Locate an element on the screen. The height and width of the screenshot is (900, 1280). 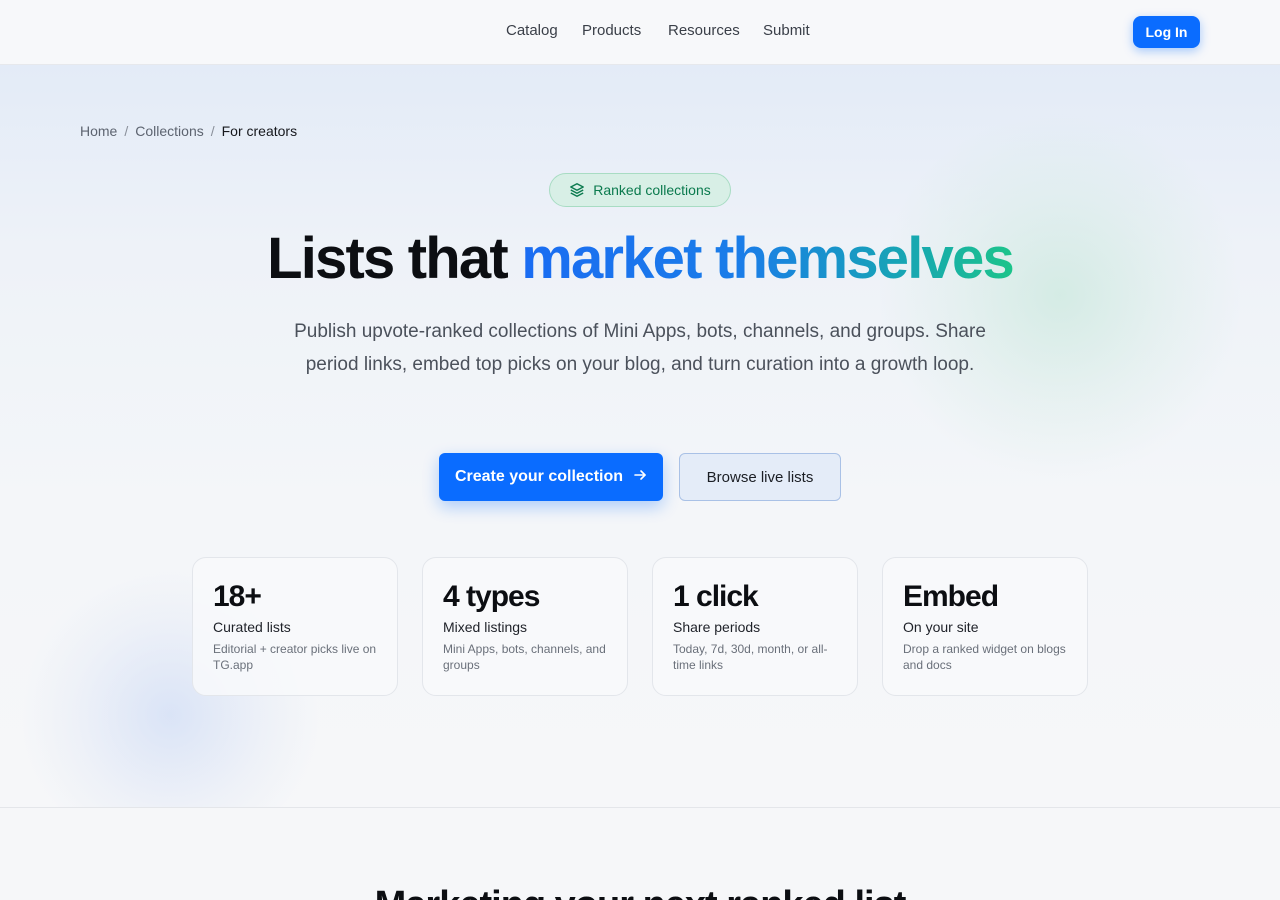
stat-title: Curated lists is located at coordinates (252, 627).